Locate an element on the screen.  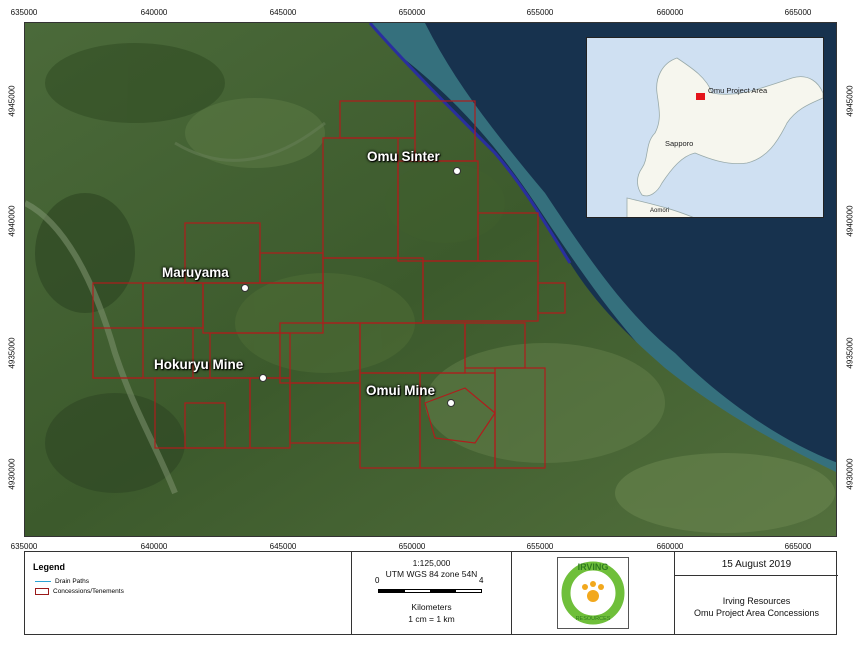
company-name: Irving Resources is located at coordinates (756, 601).